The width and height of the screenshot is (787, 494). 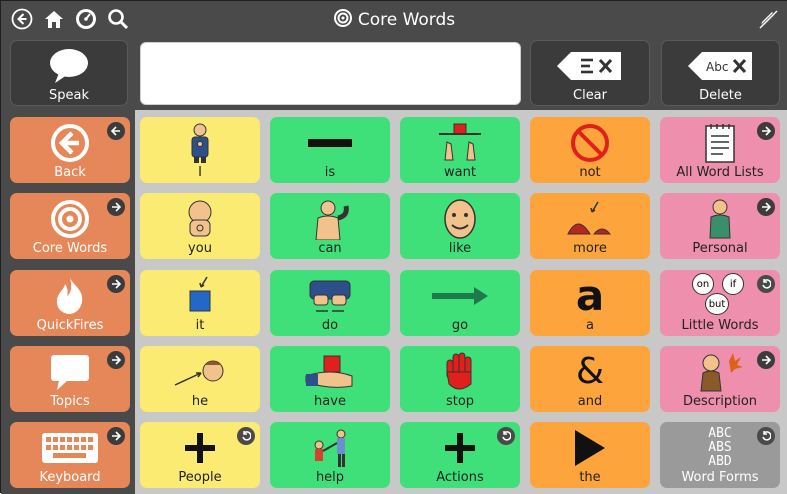 What do you see at coordinates (720, 248) in the screenshot?
I see `word-label: Personal` at bounding box center [720, 248].